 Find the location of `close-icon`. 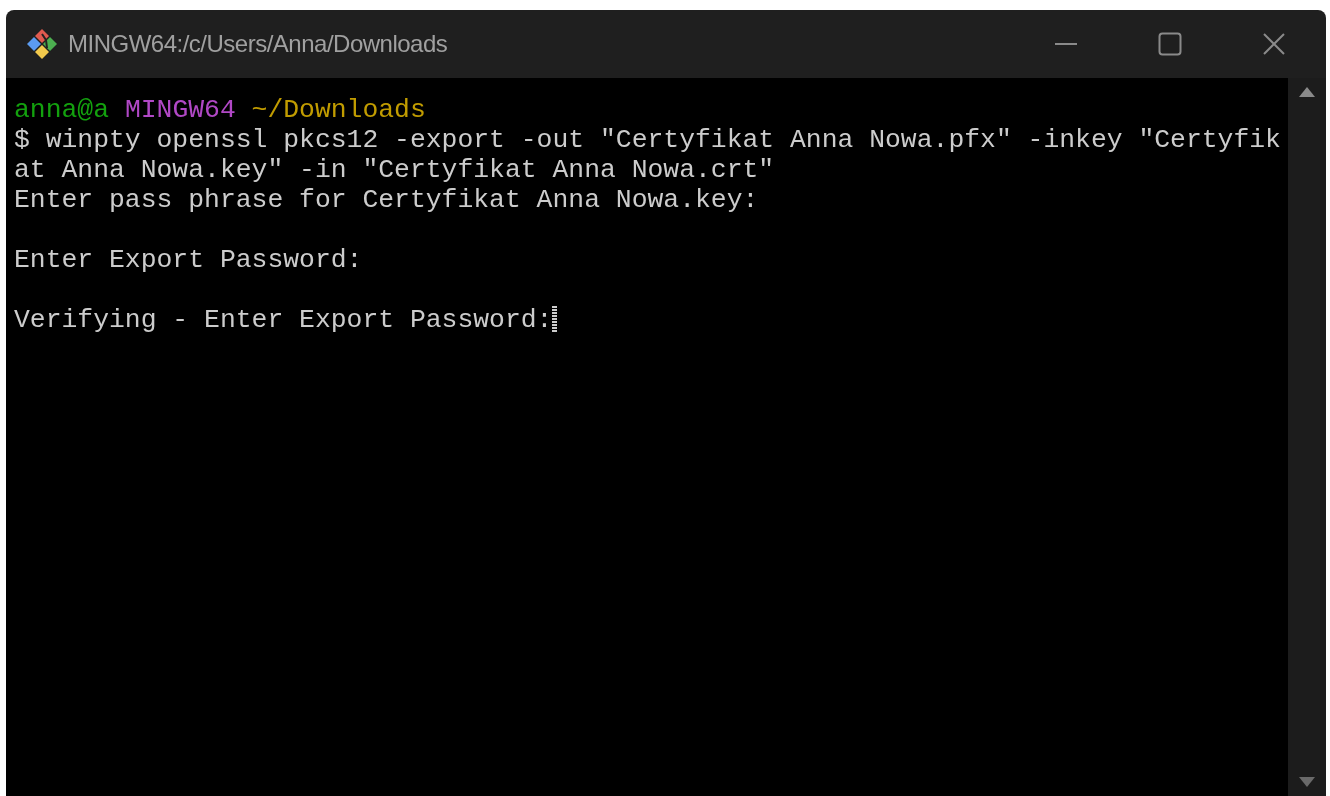

close-icon is located at coordinates (1274, 44).